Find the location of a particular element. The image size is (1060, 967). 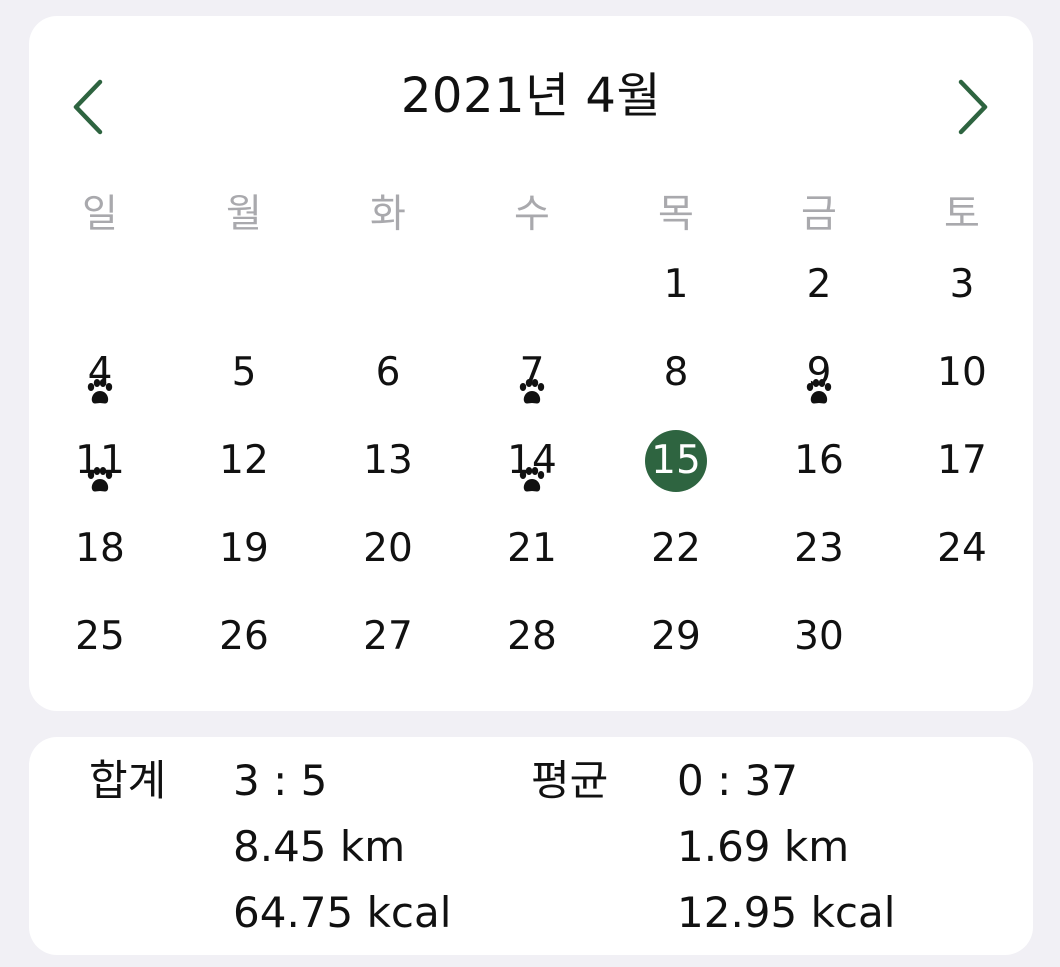

average-distance: 1.69 km is located at coordinates (763, 846).